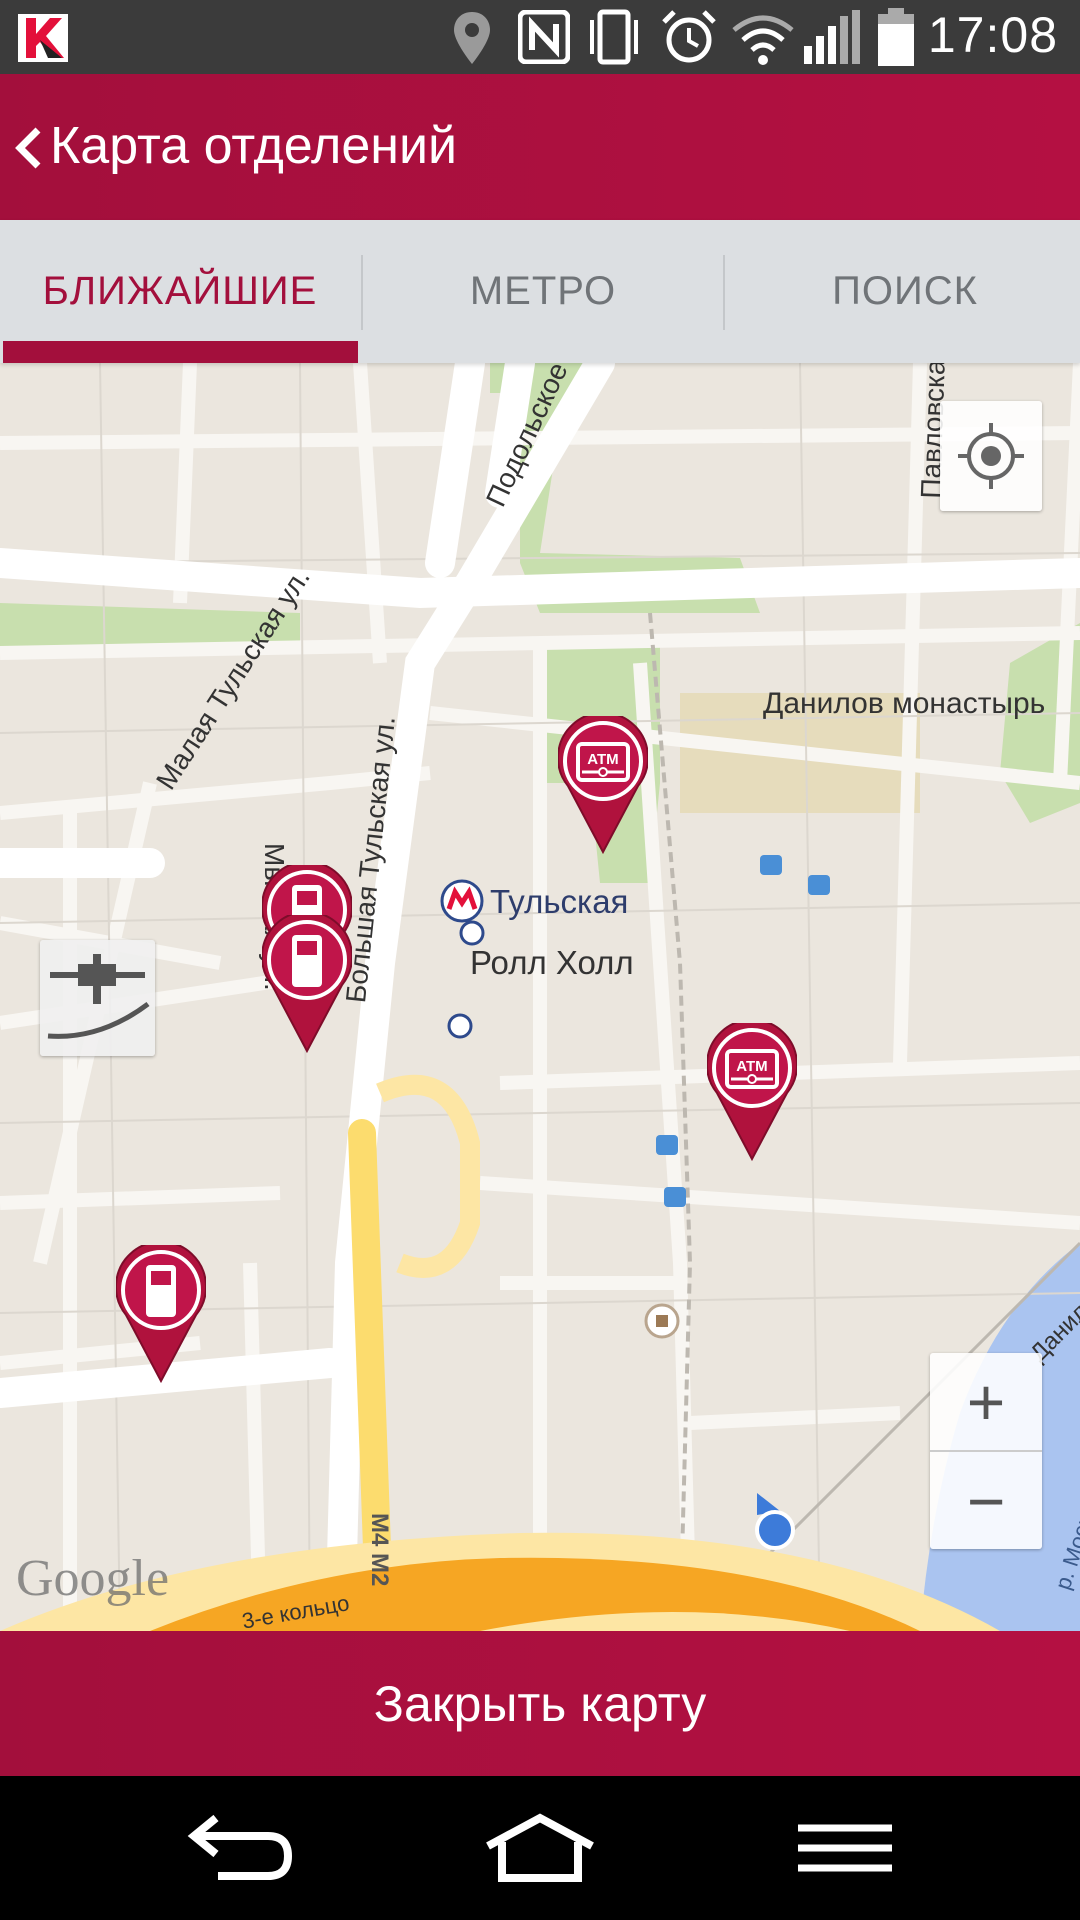 This screenshot has width=1080, height=1920. What do you see at coordinates (30, 148) in the screenshot?
I see `chevron-left-icon` at bounding box center [30, 148].